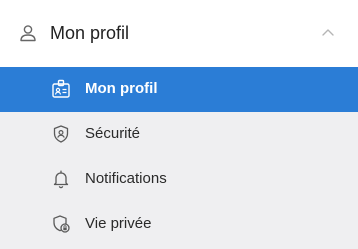 This screenshot has width=358, height=249. Describe the element at coordinates (61, 179) in the screenshot. I see `bell-icon` at that location.